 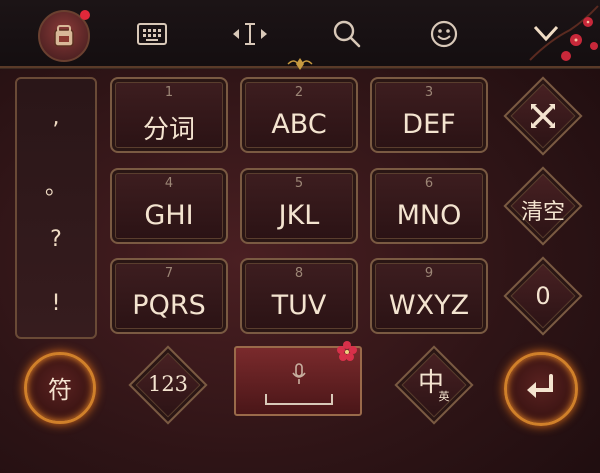 I want to click on language-sub-label: 英, so click(x=444, y=396).